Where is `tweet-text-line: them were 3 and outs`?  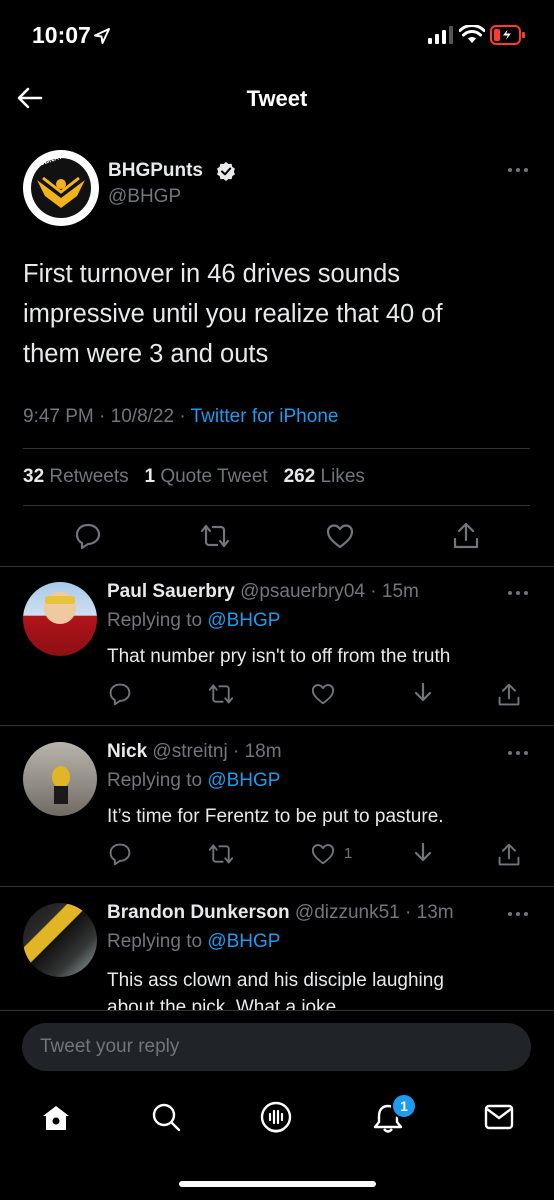
tweet-text-line: them were 3 and outs is located at coordinates (146, 354).